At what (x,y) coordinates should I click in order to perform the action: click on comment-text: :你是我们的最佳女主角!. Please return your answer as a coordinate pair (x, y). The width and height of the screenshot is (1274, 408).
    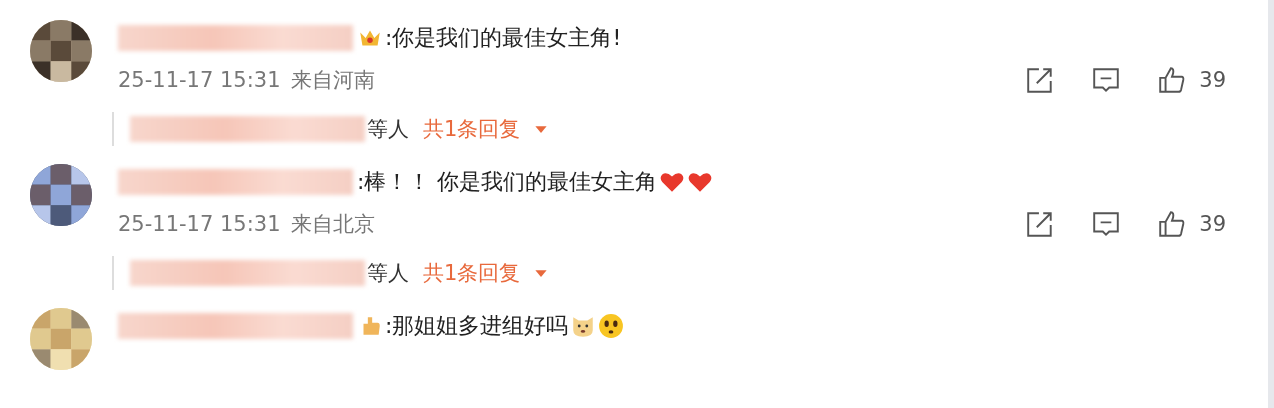
    Looking at the image, I should click on (503, 38).